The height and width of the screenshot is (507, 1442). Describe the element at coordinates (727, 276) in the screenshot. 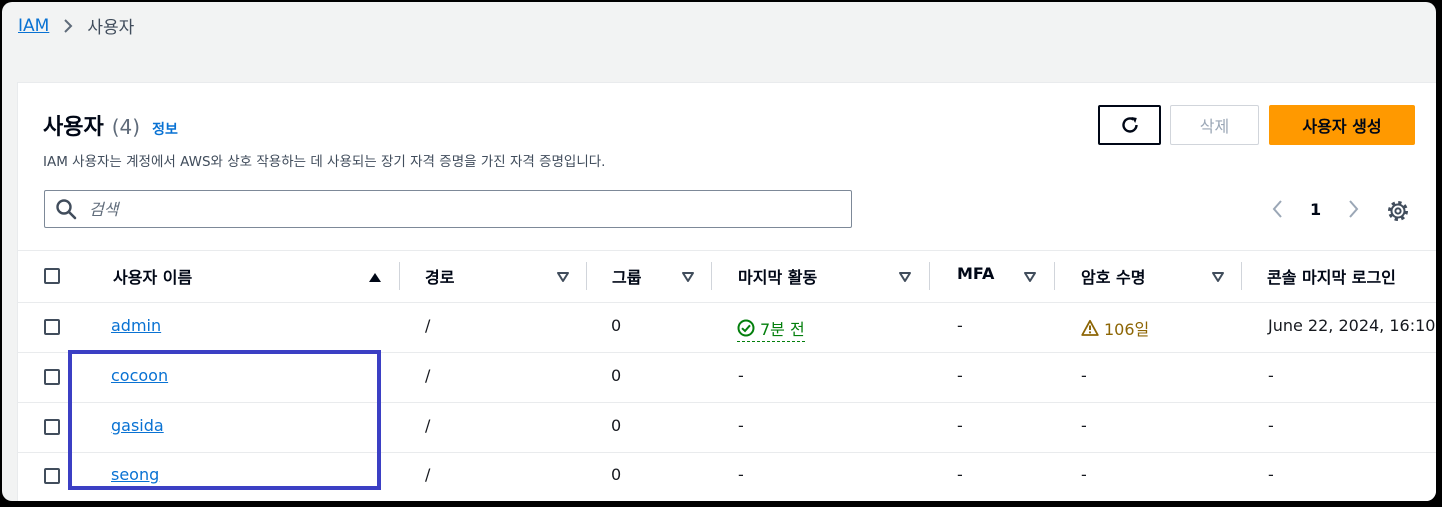

I see `table-header: 사용자 이름 경로 그룹 마지막 활동 MFA 암호 수명 콘솔 마지막 로그인` at that location.